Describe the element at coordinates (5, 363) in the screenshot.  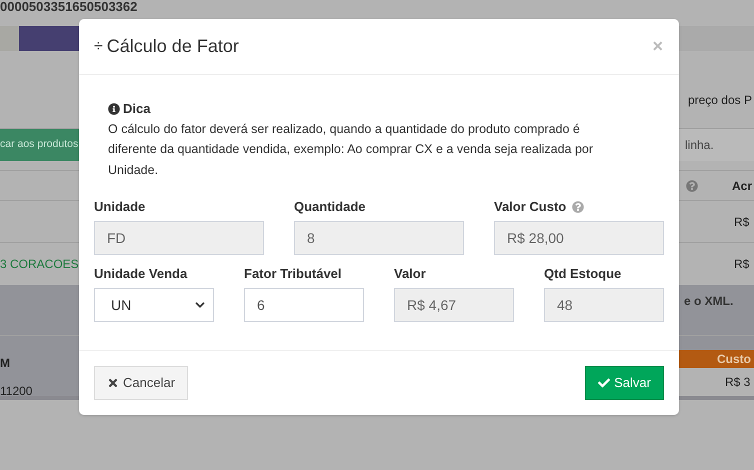
I see `column-header: M` at that location.